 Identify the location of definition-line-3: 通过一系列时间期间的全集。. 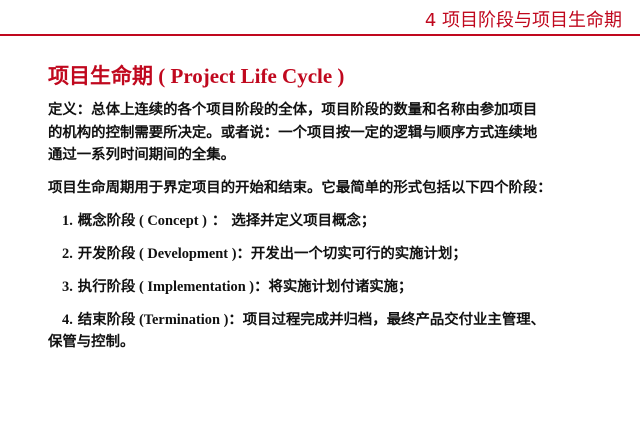
(142, 154).